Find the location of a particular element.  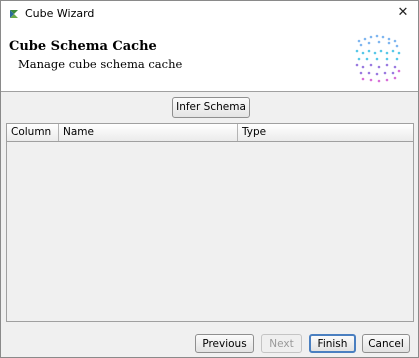

page-subtitle: Manage cube schema cache is located at coordinates (100, 64).